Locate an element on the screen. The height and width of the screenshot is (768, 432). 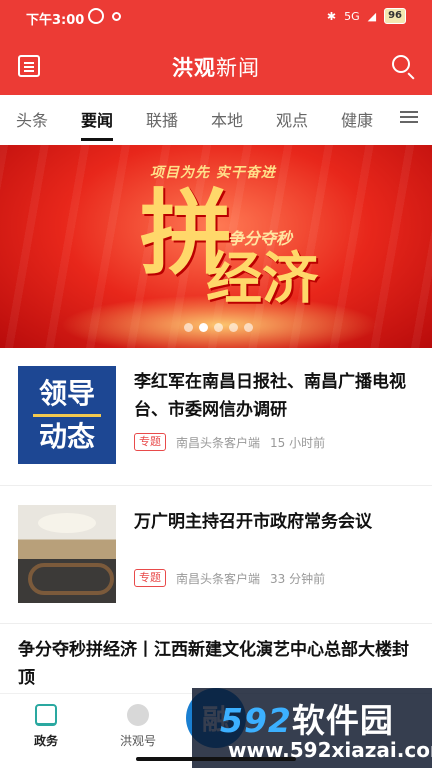
app-title: 洪观新闻 is located at coordinates (216, 67).